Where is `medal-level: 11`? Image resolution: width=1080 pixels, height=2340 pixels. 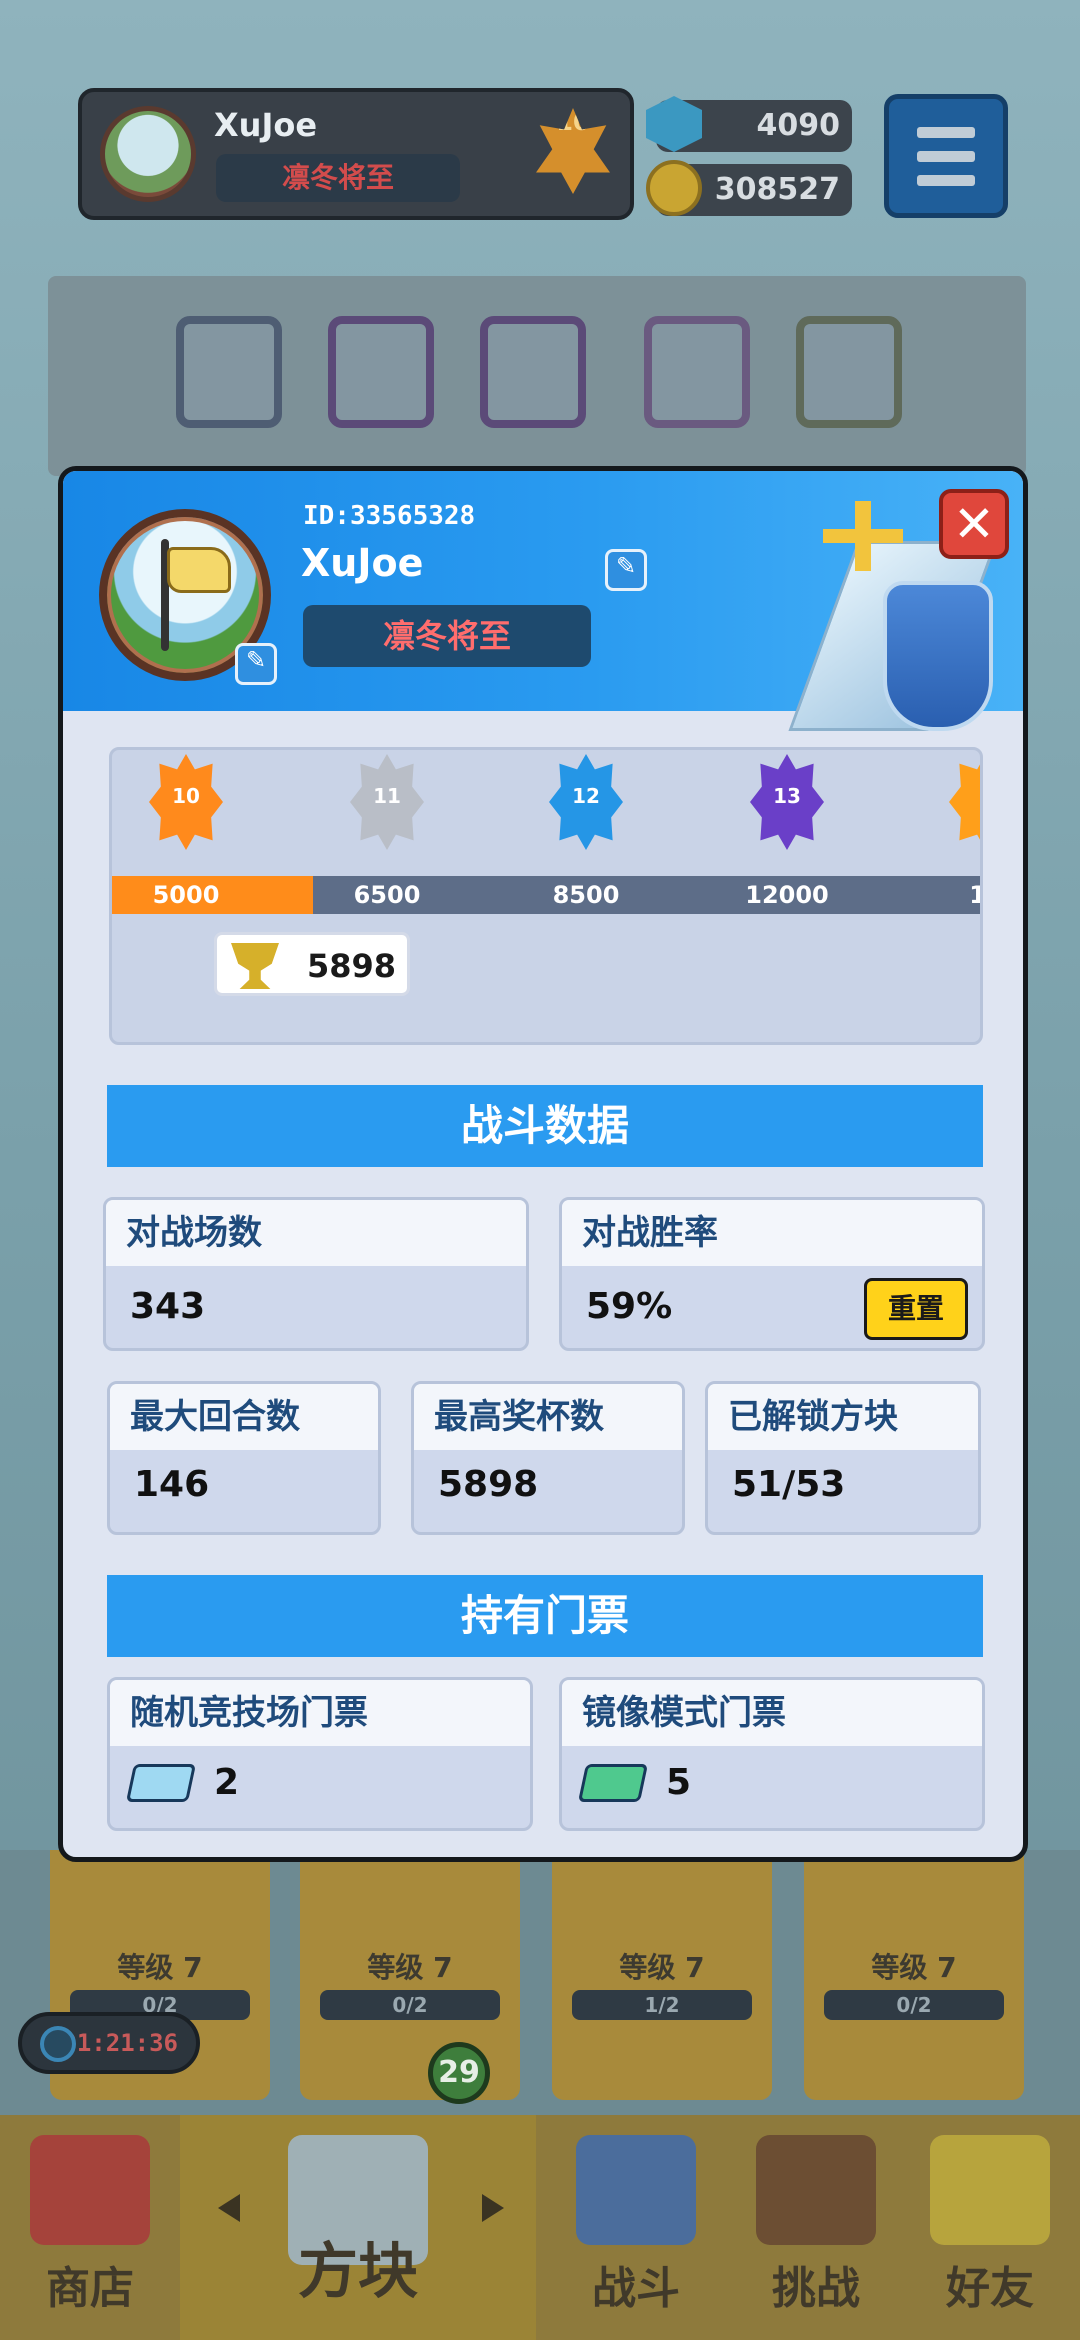 medal-level: 11 is located at coordinates (387, 796).